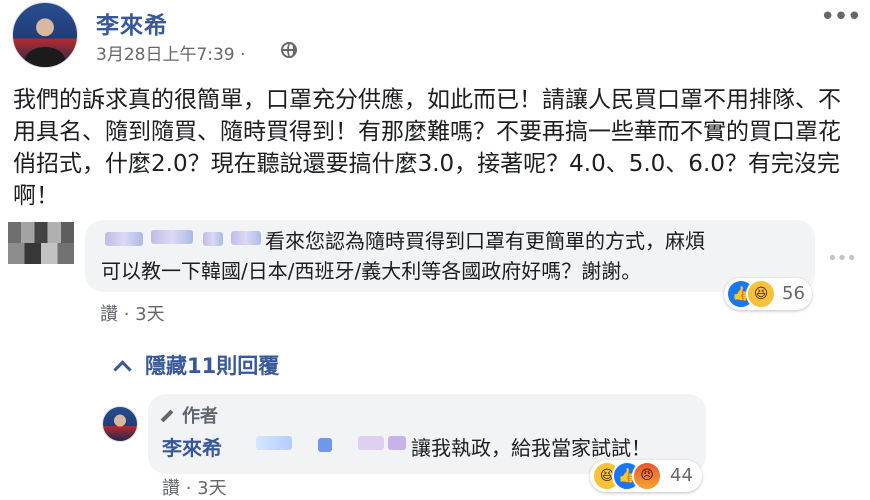 The width and height of the screenshot is (870, 500). What do you see at coordinates (120, 424) in the screenshot?
I see `reply-author-avatar` at bounding box center [120, 424].